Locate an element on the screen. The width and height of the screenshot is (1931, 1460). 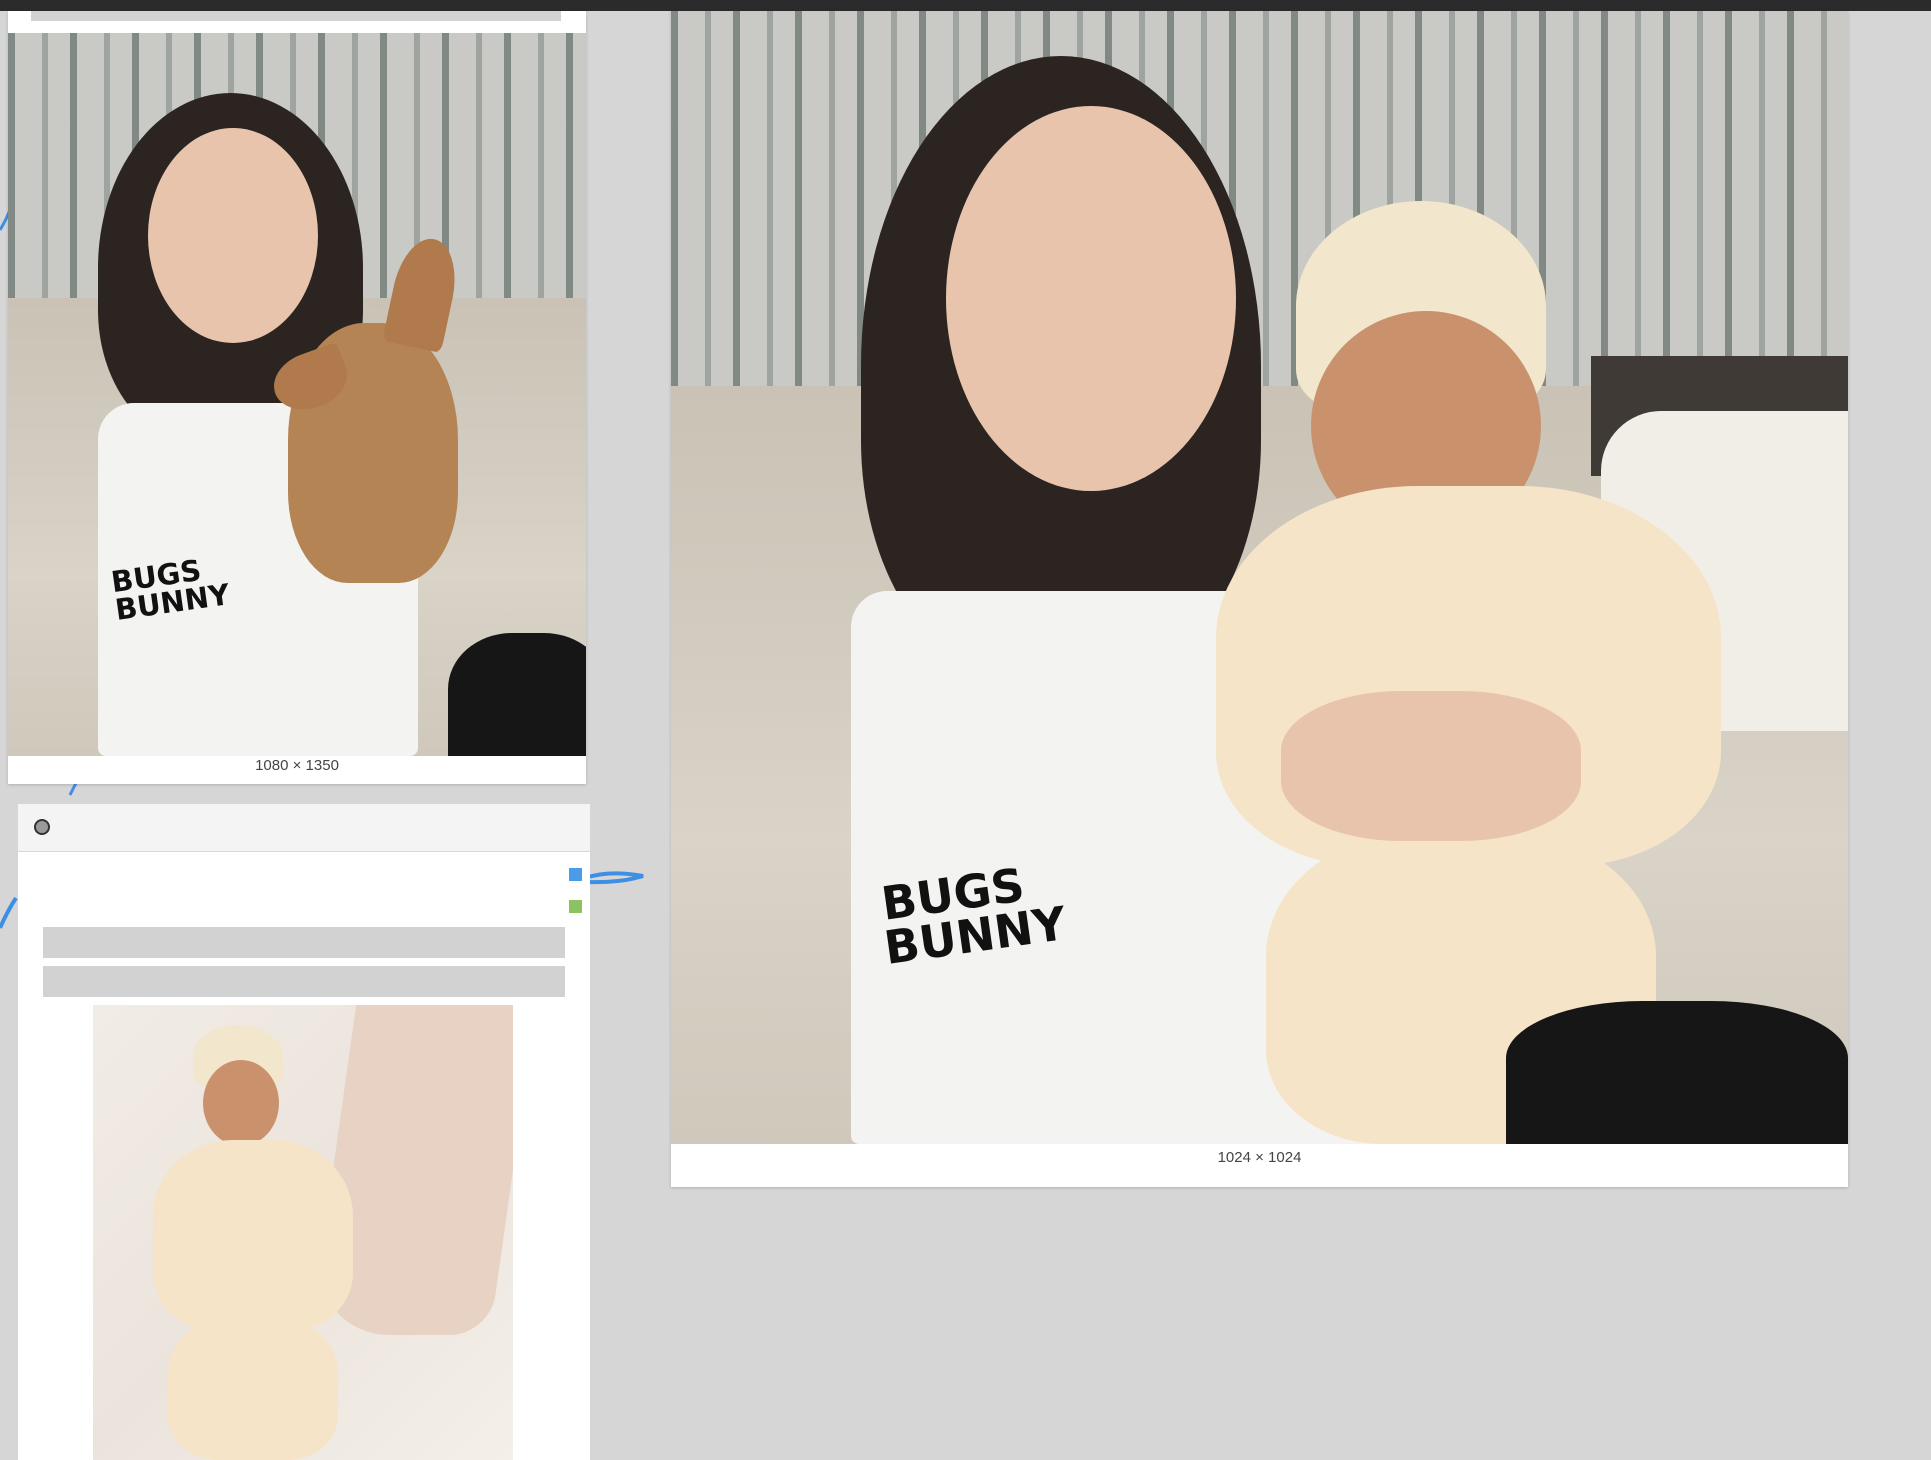
image-select-field is located at coordinates (304, 942).